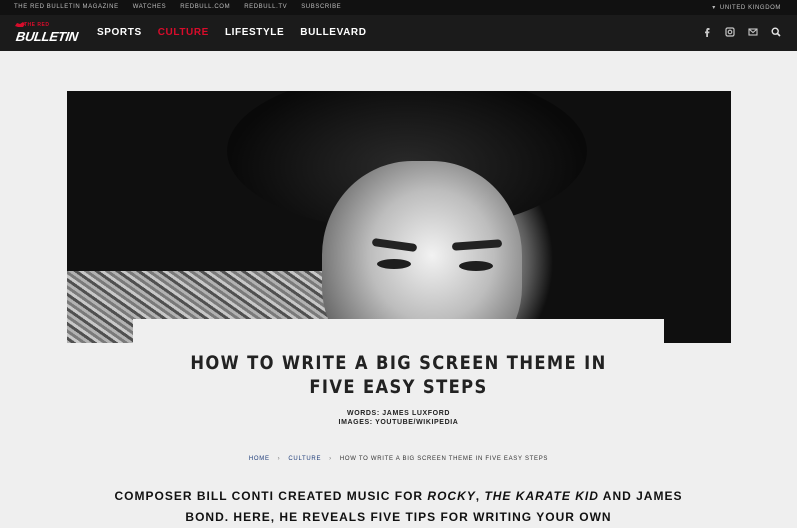 Image resolution: width=797 pixels, height=528 pixels. Describe the element at coordinates (422, 252) in the screenshot. I see `hero-face-shape` at that location.